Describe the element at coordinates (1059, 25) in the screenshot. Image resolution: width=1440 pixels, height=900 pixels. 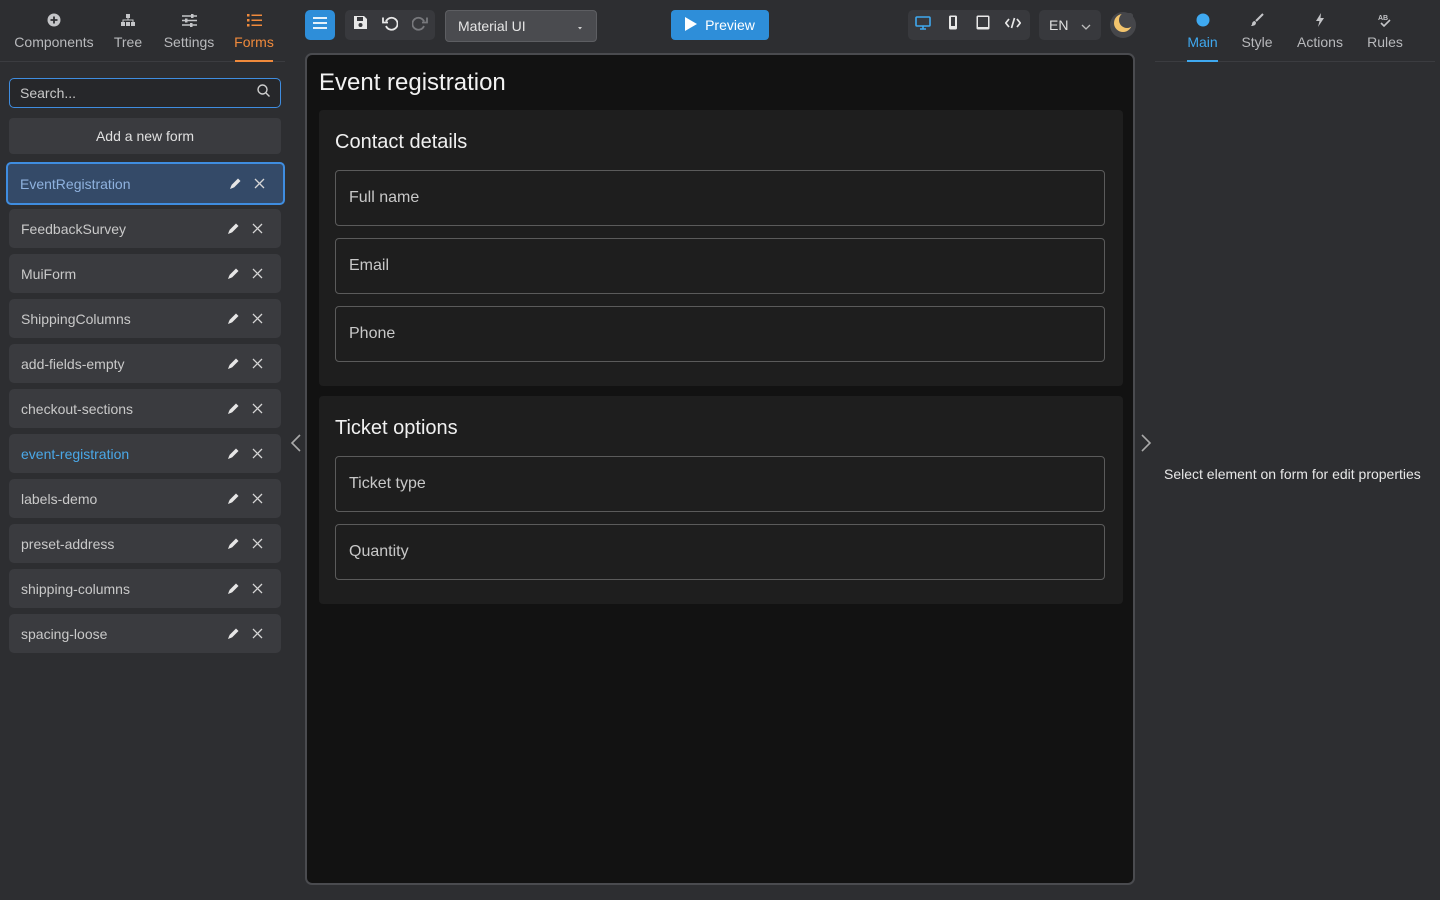
I see `language-select-value: EN` at that location.